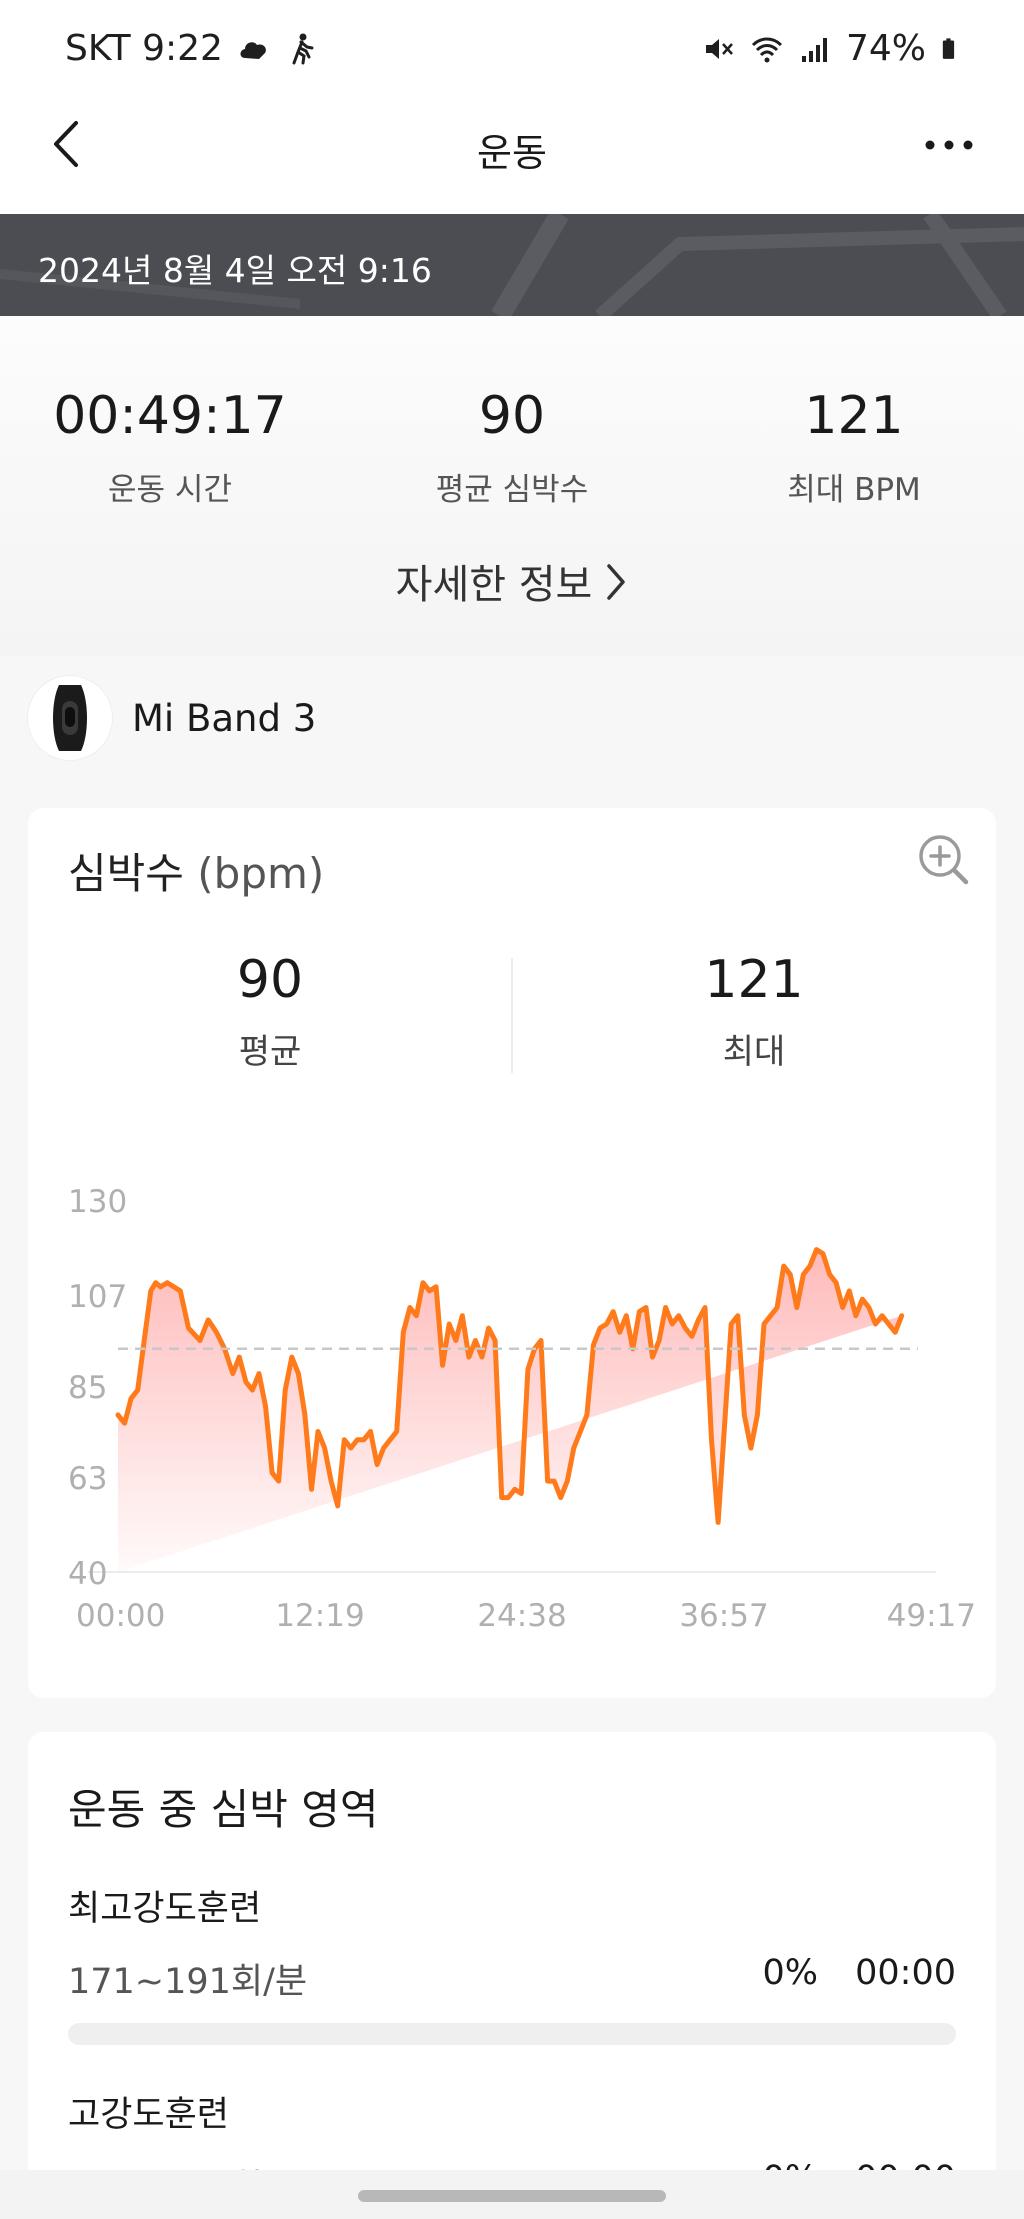 The width and height of the screenshot is (1024, 2219). What do you see at coordinates (948, 48) in the screenshot?
I see `battery-icon` at bounding box center [948, 48].